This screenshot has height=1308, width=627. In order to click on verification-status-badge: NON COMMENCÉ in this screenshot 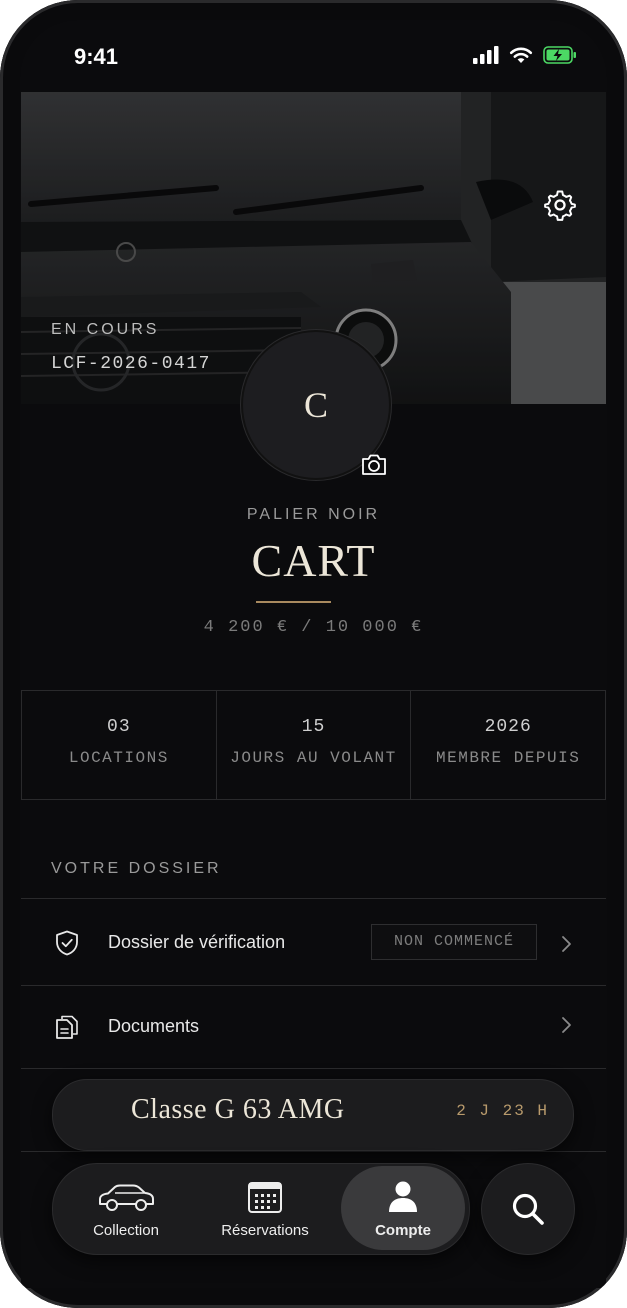, I will do `click(454, 942)`.